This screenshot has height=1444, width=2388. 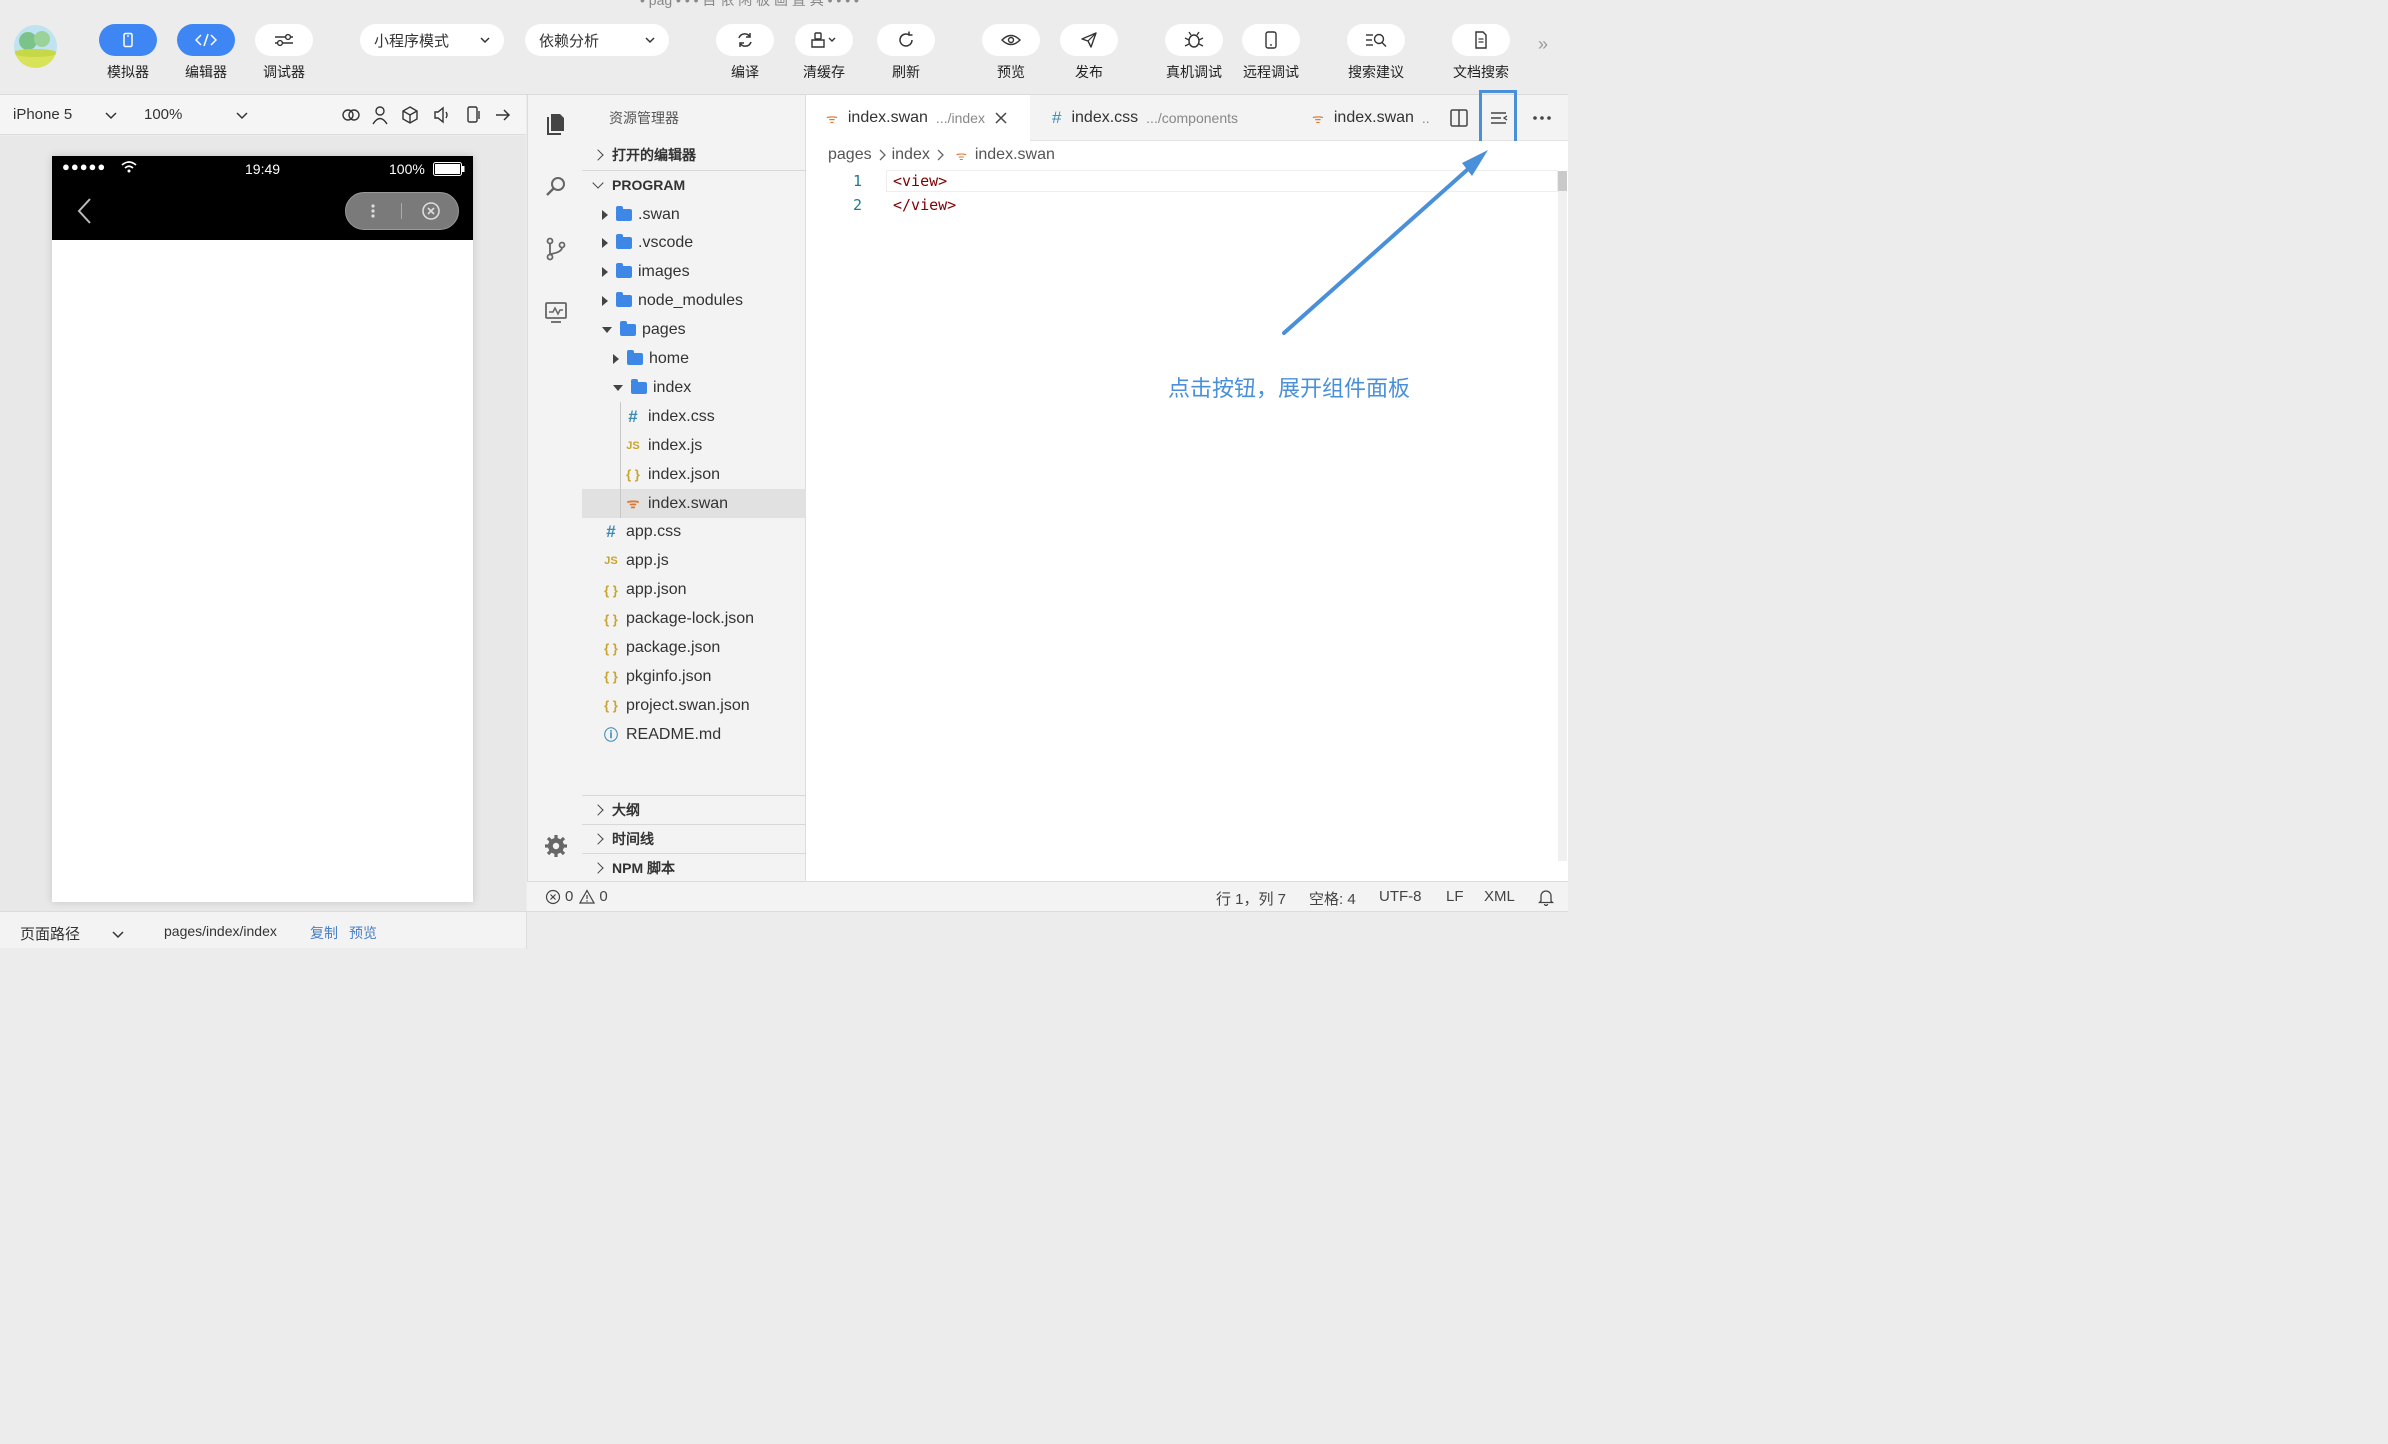 I want to click on split-editor-icon, so click(x=1459, y=118).